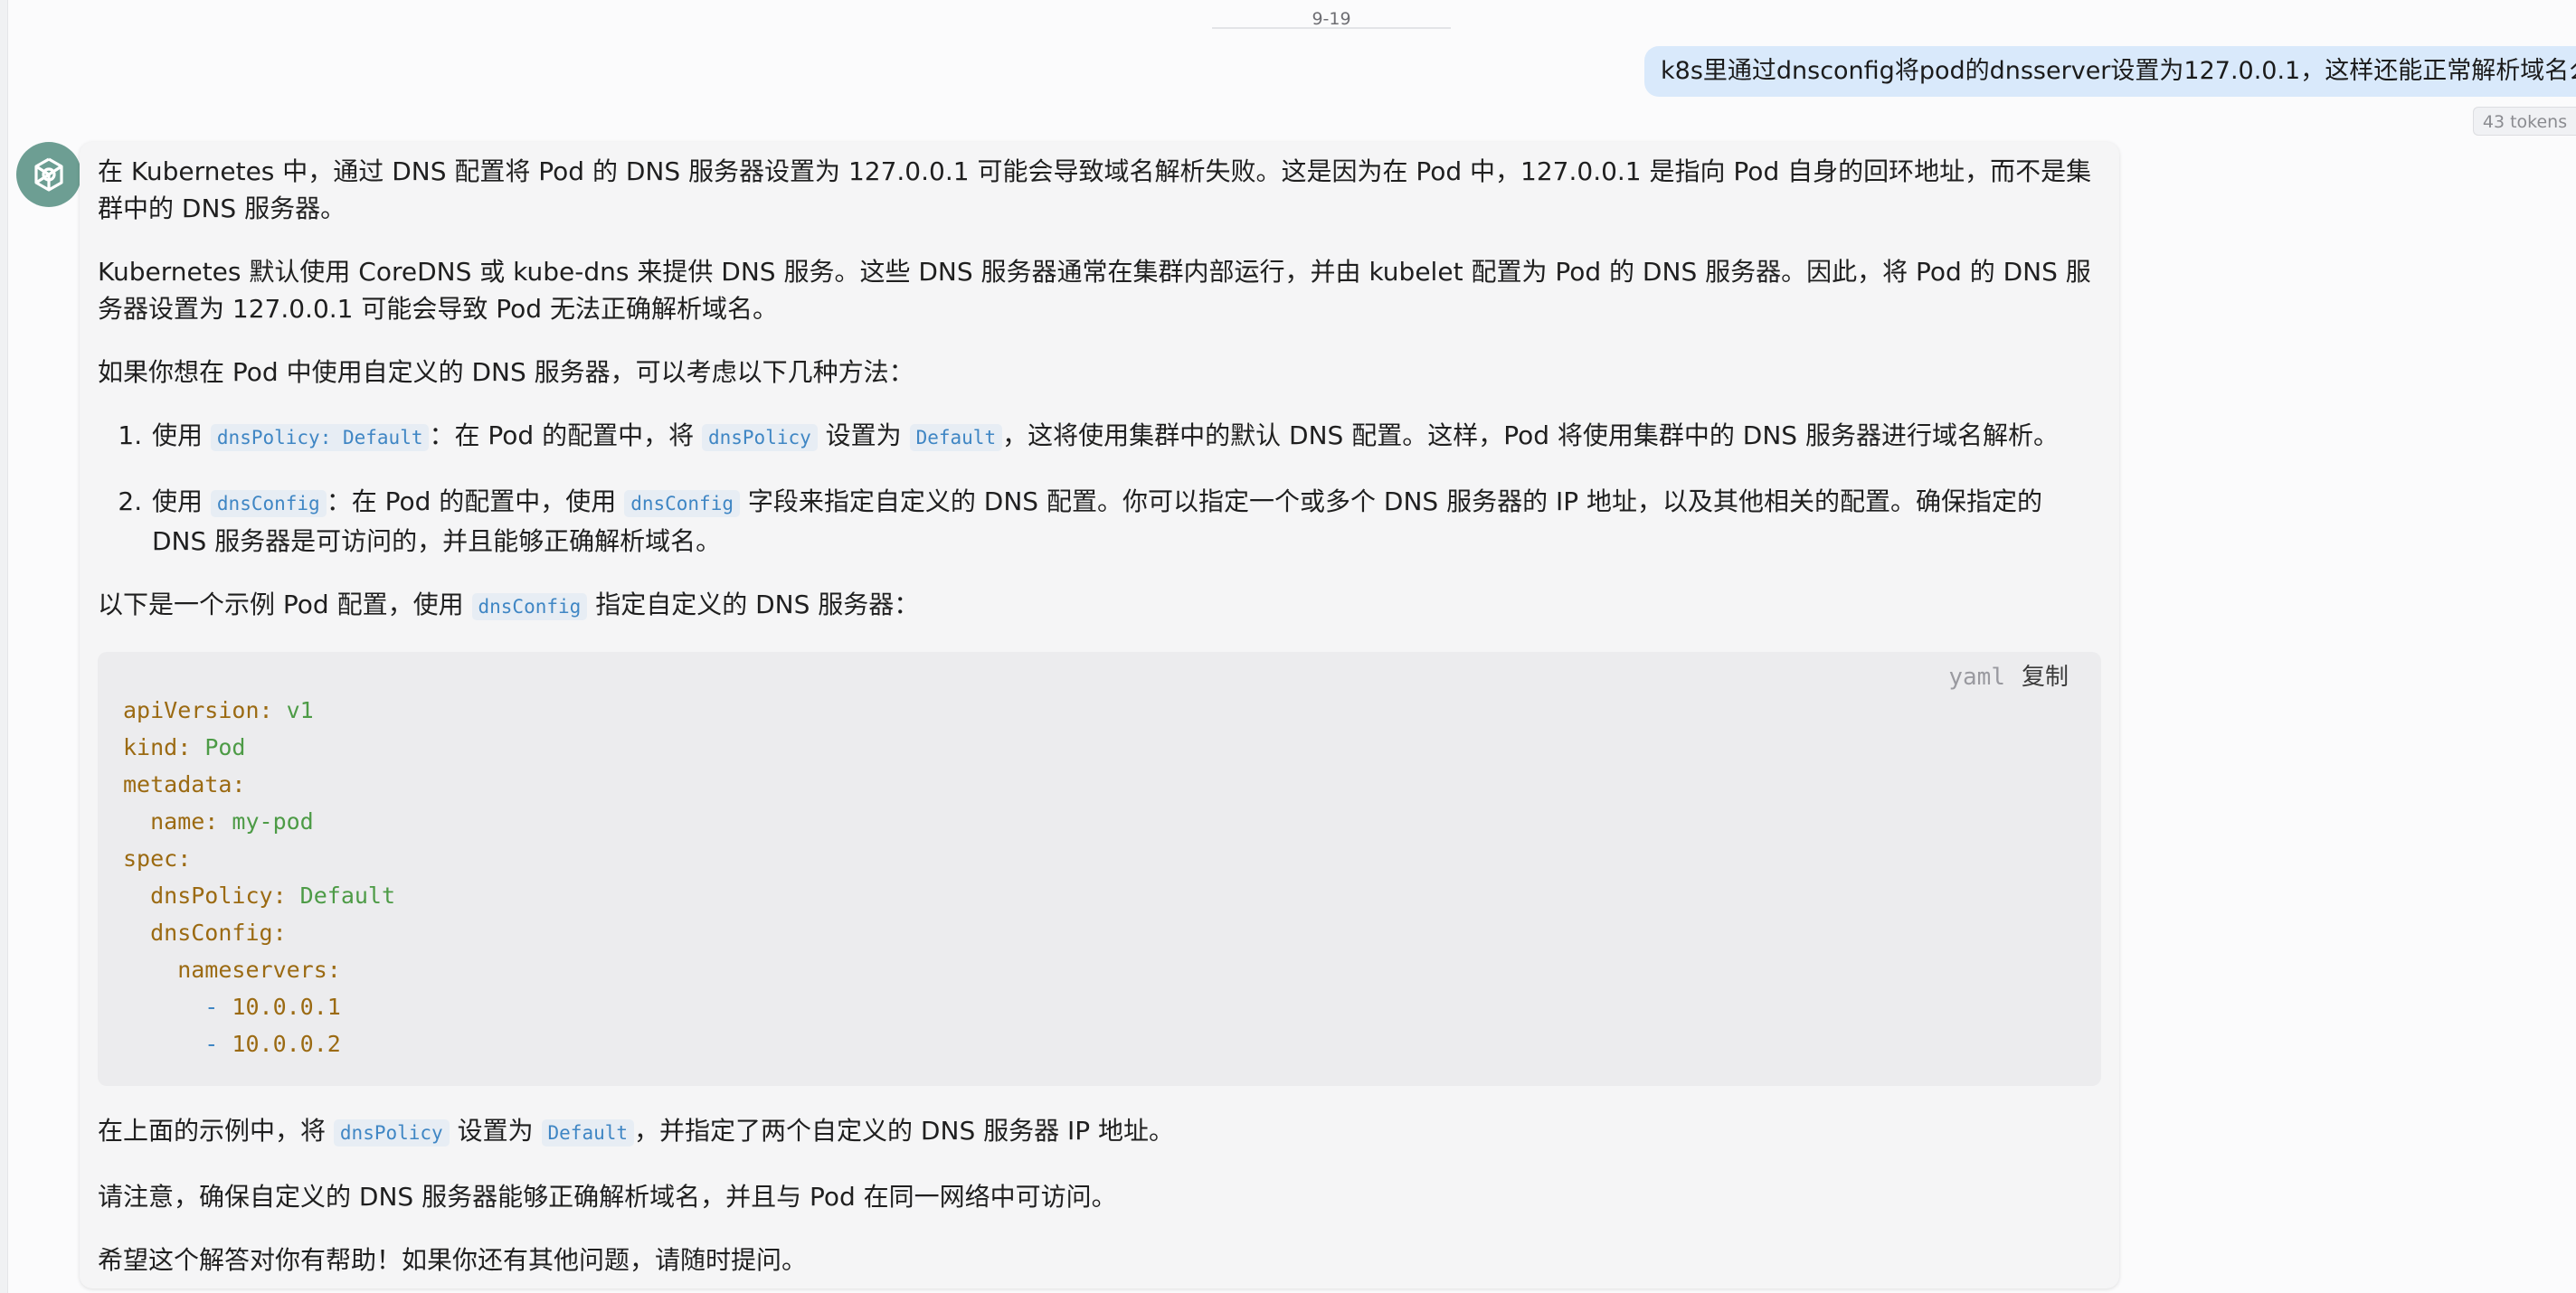 This screenshot has width=2576, height=1293. Describe the element at coordinates (259, 895) in the screenshot. I see `code-line: dnsPolicy: Default` at that location.